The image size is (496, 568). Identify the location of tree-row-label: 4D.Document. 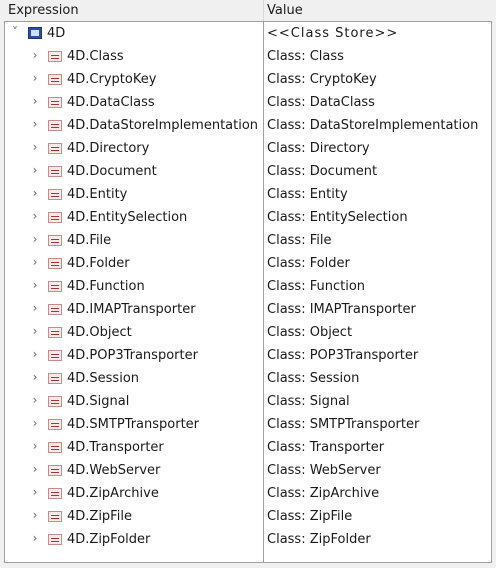
(112, 171).